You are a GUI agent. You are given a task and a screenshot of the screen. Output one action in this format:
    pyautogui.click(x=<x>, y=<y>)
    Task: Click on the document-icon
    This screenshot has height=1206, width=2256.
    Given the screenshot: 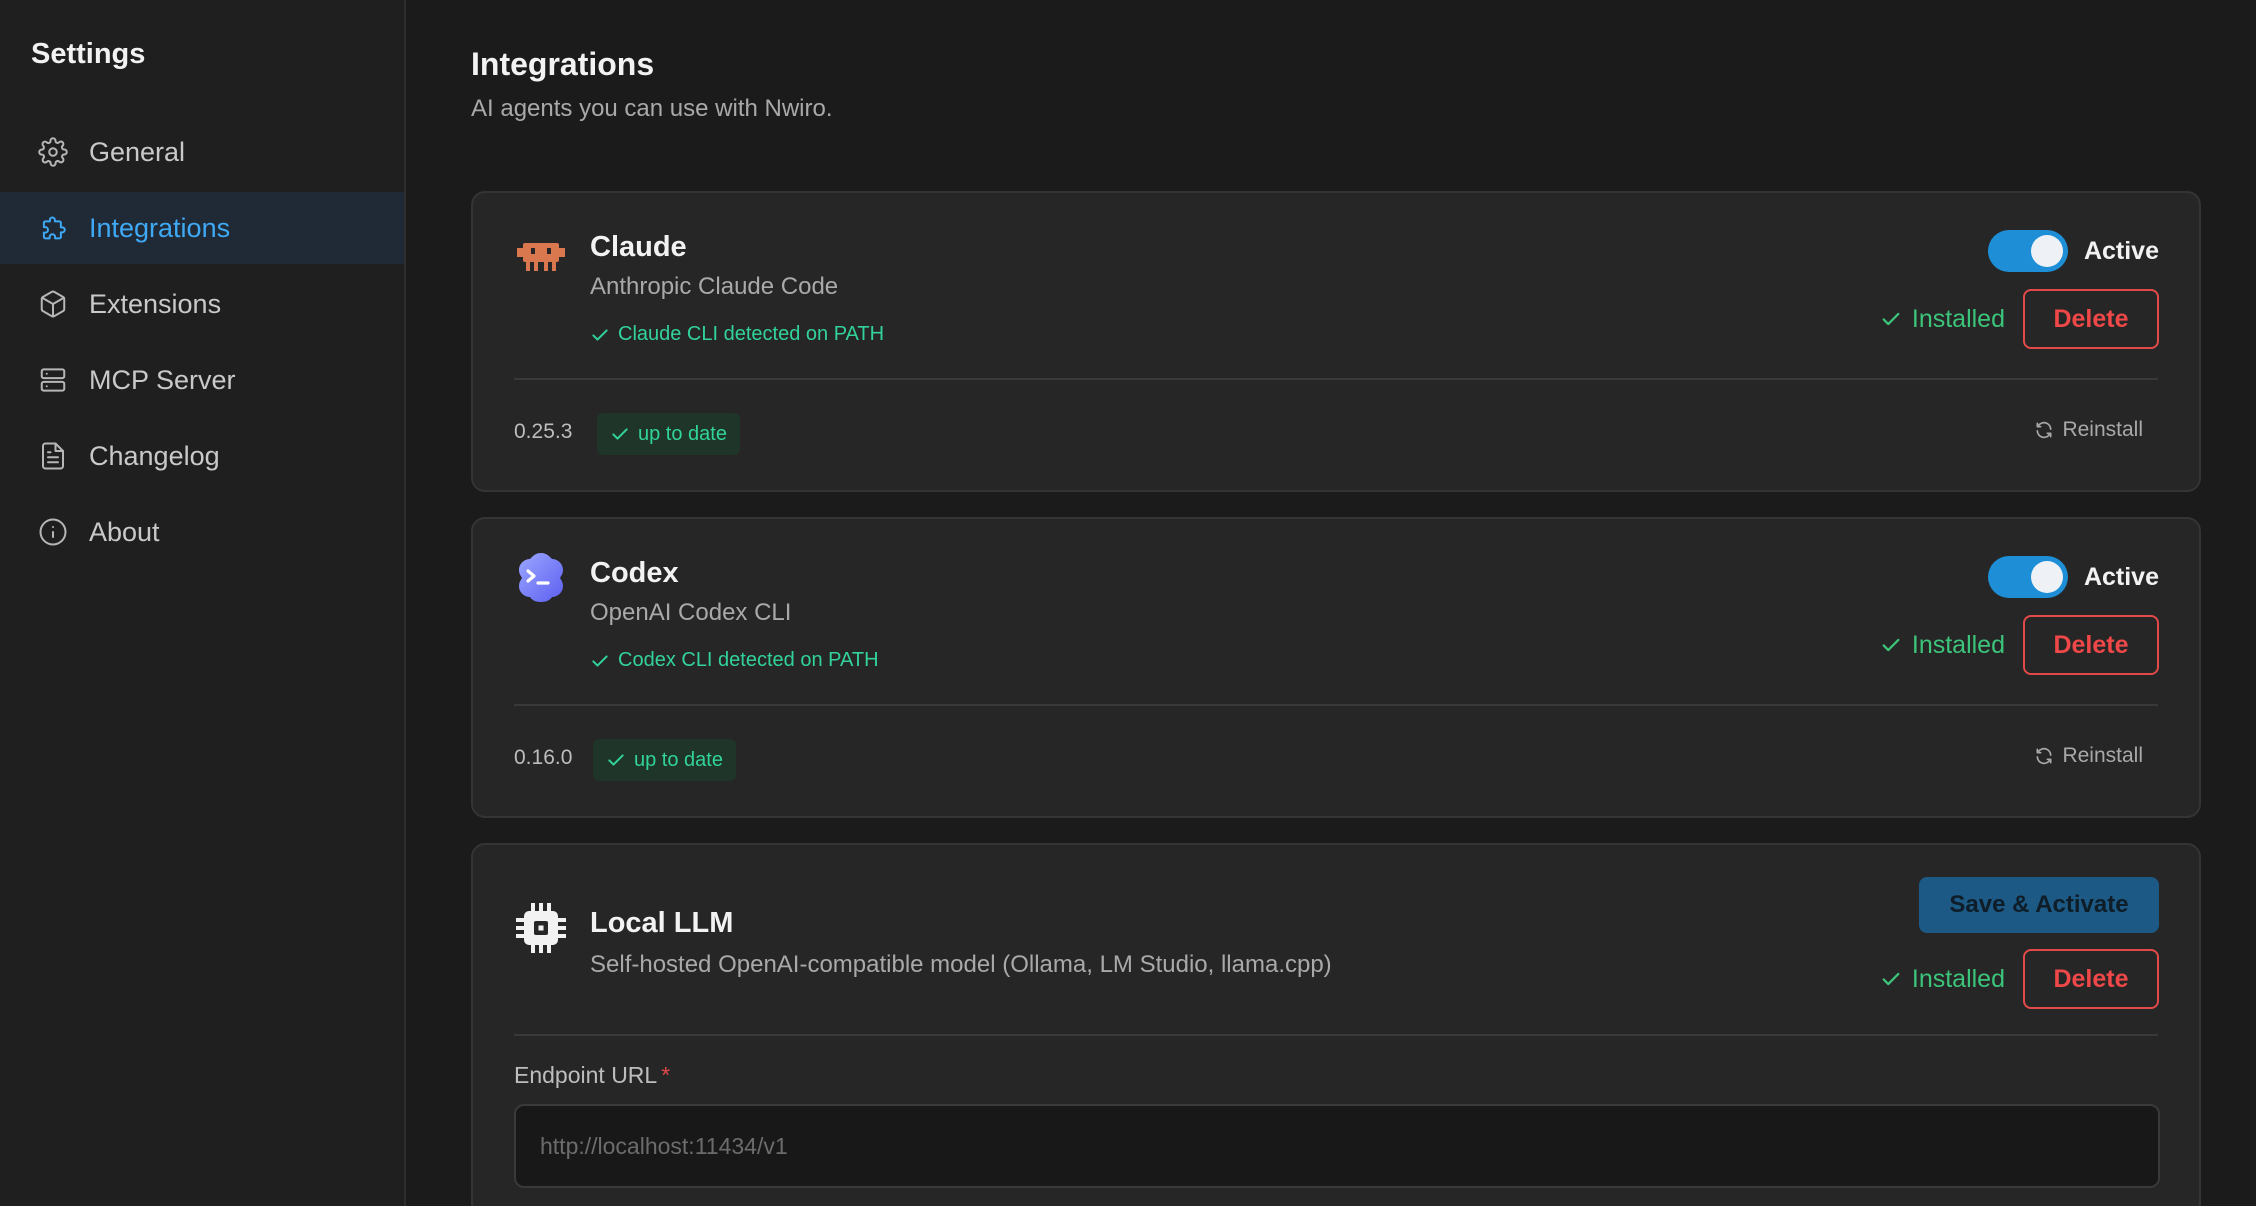 What is the action you would take?
    pyautogui.click(x=53, y=456)
    